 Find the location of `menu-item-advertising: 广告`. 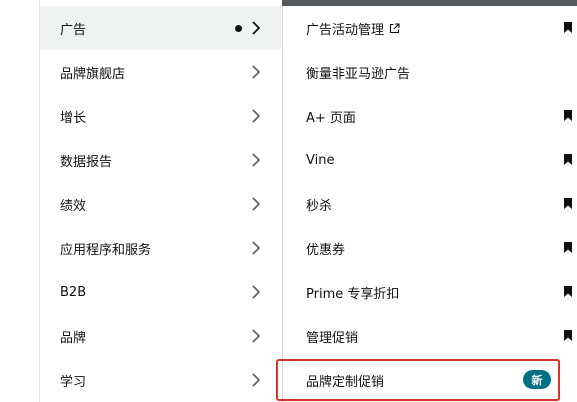

menu-item-advertising: 广告 is located at coordinates (160, 28).